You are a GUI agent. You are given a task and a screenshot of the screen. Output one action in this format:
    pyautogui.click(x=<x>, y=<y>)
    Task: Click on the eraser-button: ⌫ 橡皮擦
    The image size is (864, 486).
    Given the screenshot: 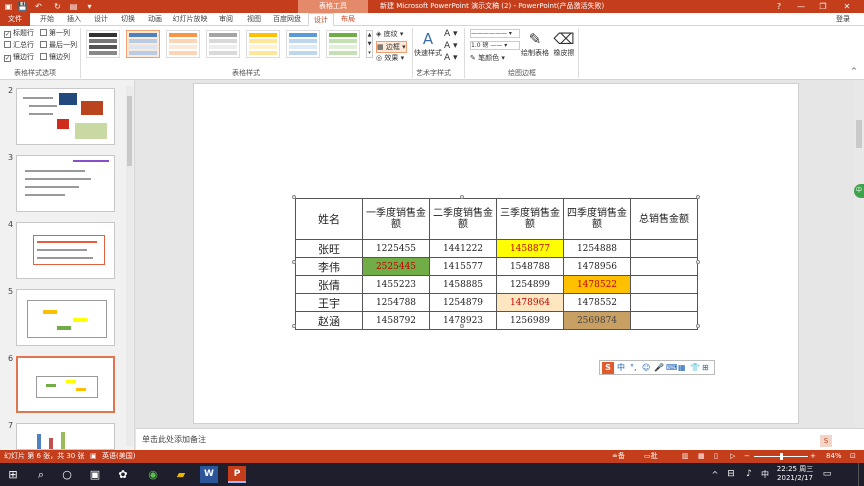 What is the action you would take?
    pyautogui.click(x=564, y=43)
    